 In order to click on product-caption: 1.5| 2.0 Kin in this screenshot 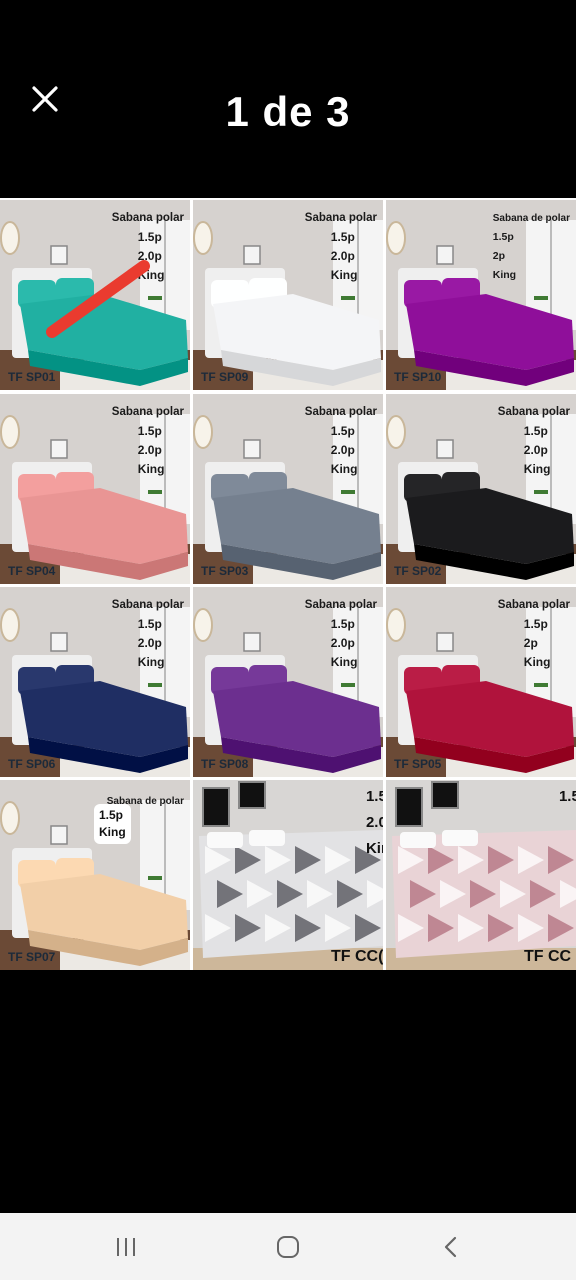, I will do `click(374, 823)`.